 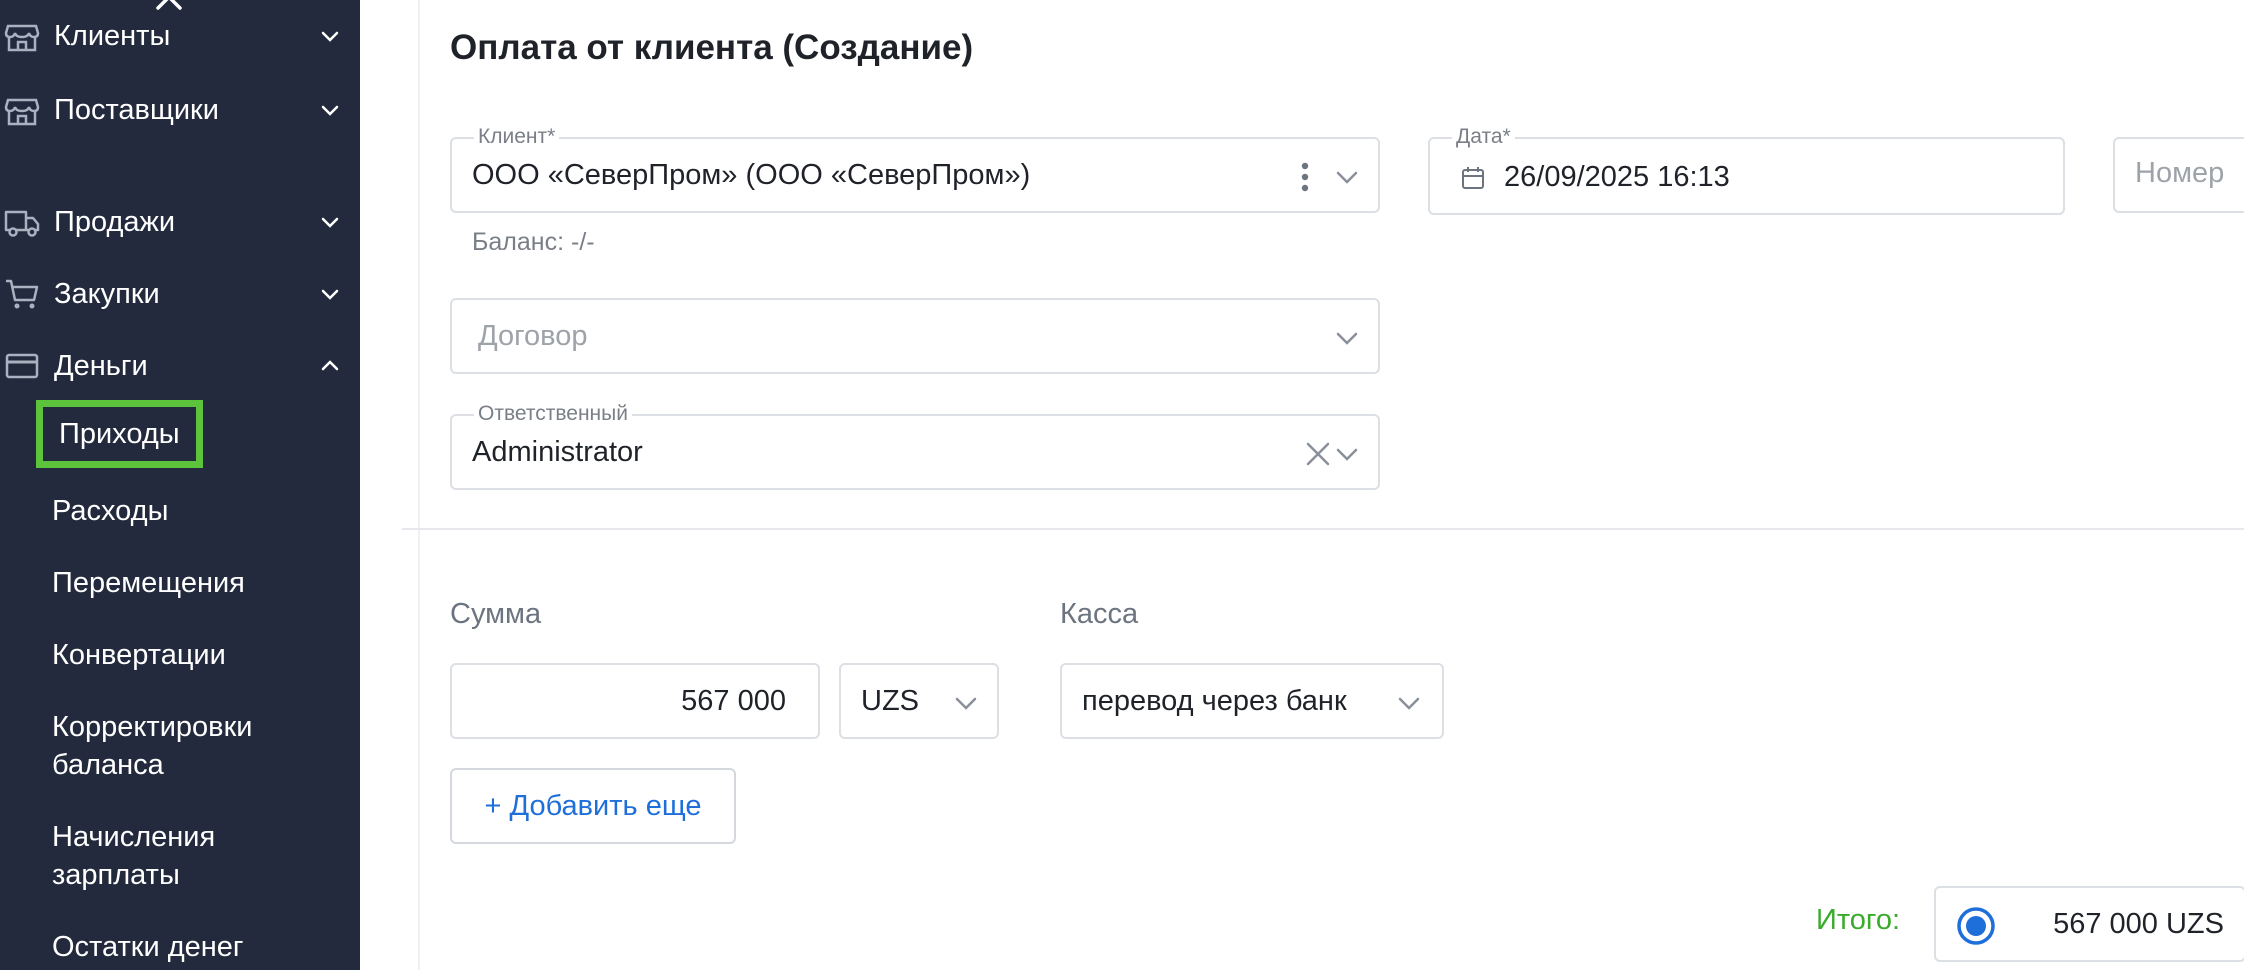 I want to click on sidebar-subitem-transfers: Перемещения, so click(x=148, y=583).